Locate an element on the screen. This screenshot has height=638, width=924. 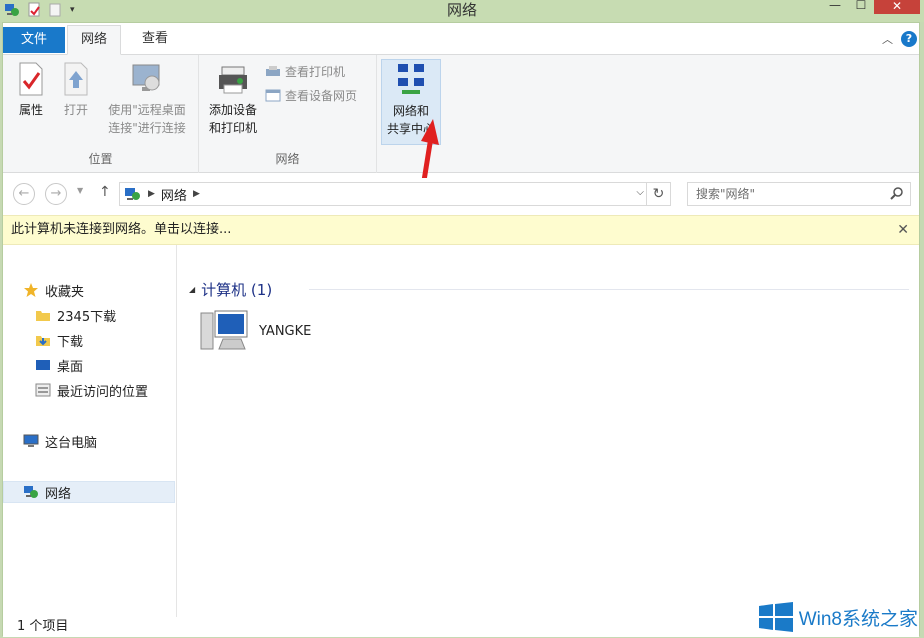
open-button: 打开 is located at coordinates (76, 89).